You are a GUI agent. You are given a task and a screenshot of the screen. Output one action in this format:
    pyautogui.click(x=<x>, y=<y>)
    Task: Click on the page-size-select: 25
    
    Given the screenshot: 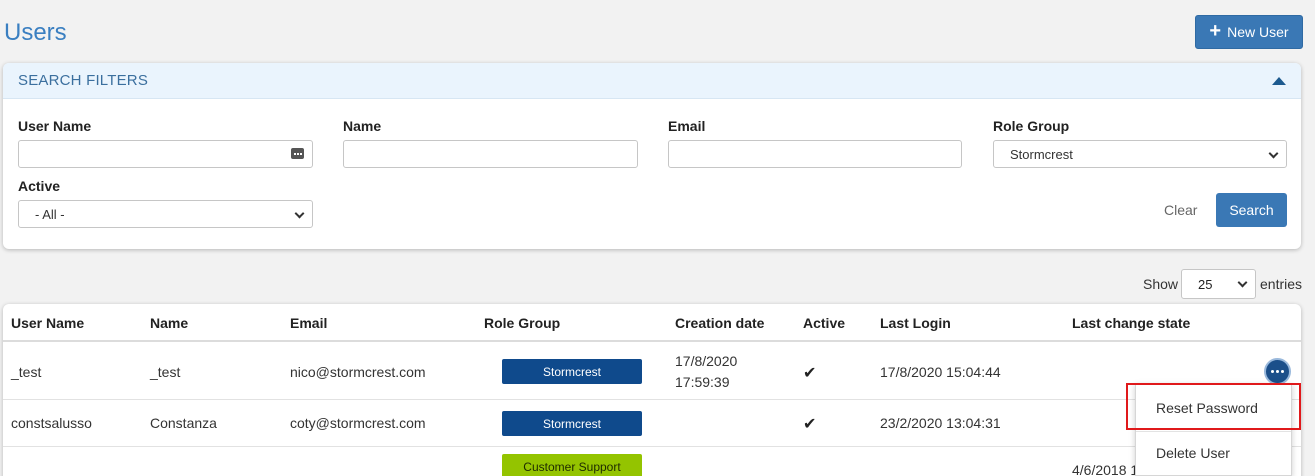 What is the action you would take?
    pyautogui.click(x=1218, y=284)
    